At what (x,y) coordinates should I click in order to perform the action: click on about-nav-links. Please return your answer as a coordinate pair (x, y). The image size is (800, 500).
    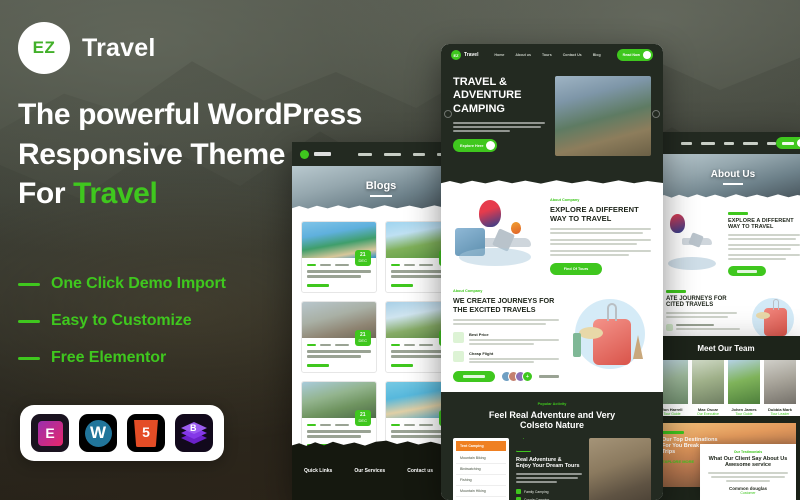
    Looking at the image, I should click on (728, 143).